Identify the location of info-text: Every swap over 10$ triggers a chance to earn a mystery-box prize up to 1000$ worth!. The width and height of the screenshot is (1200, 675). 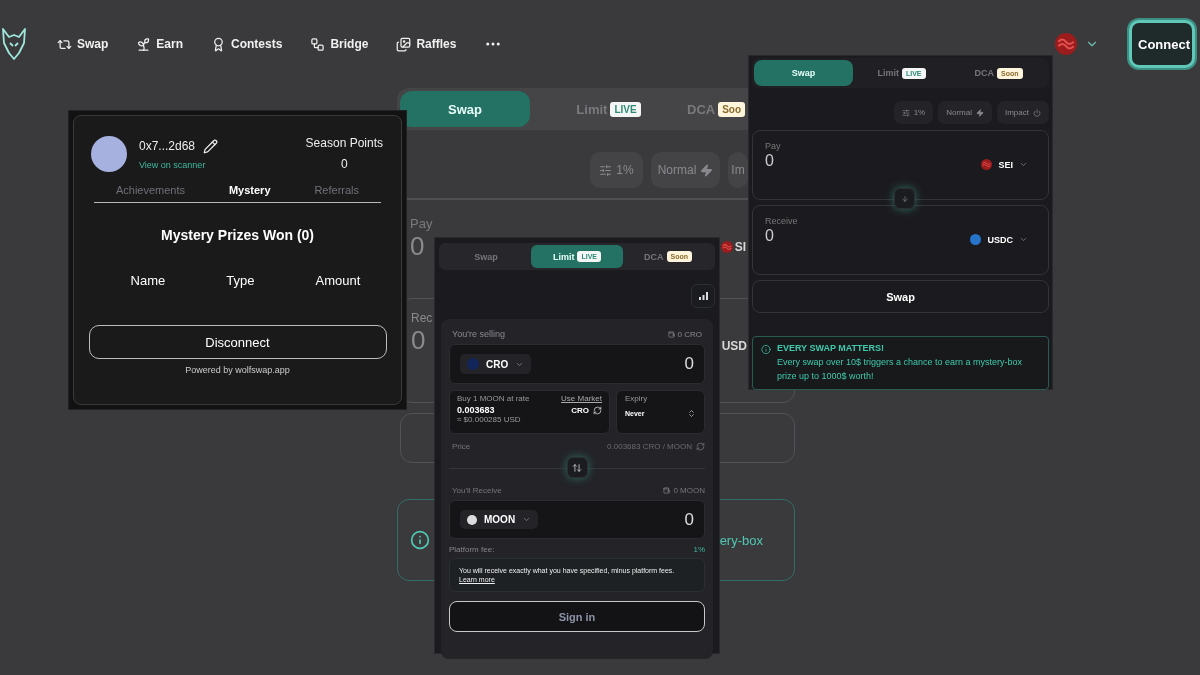
(900, 369).